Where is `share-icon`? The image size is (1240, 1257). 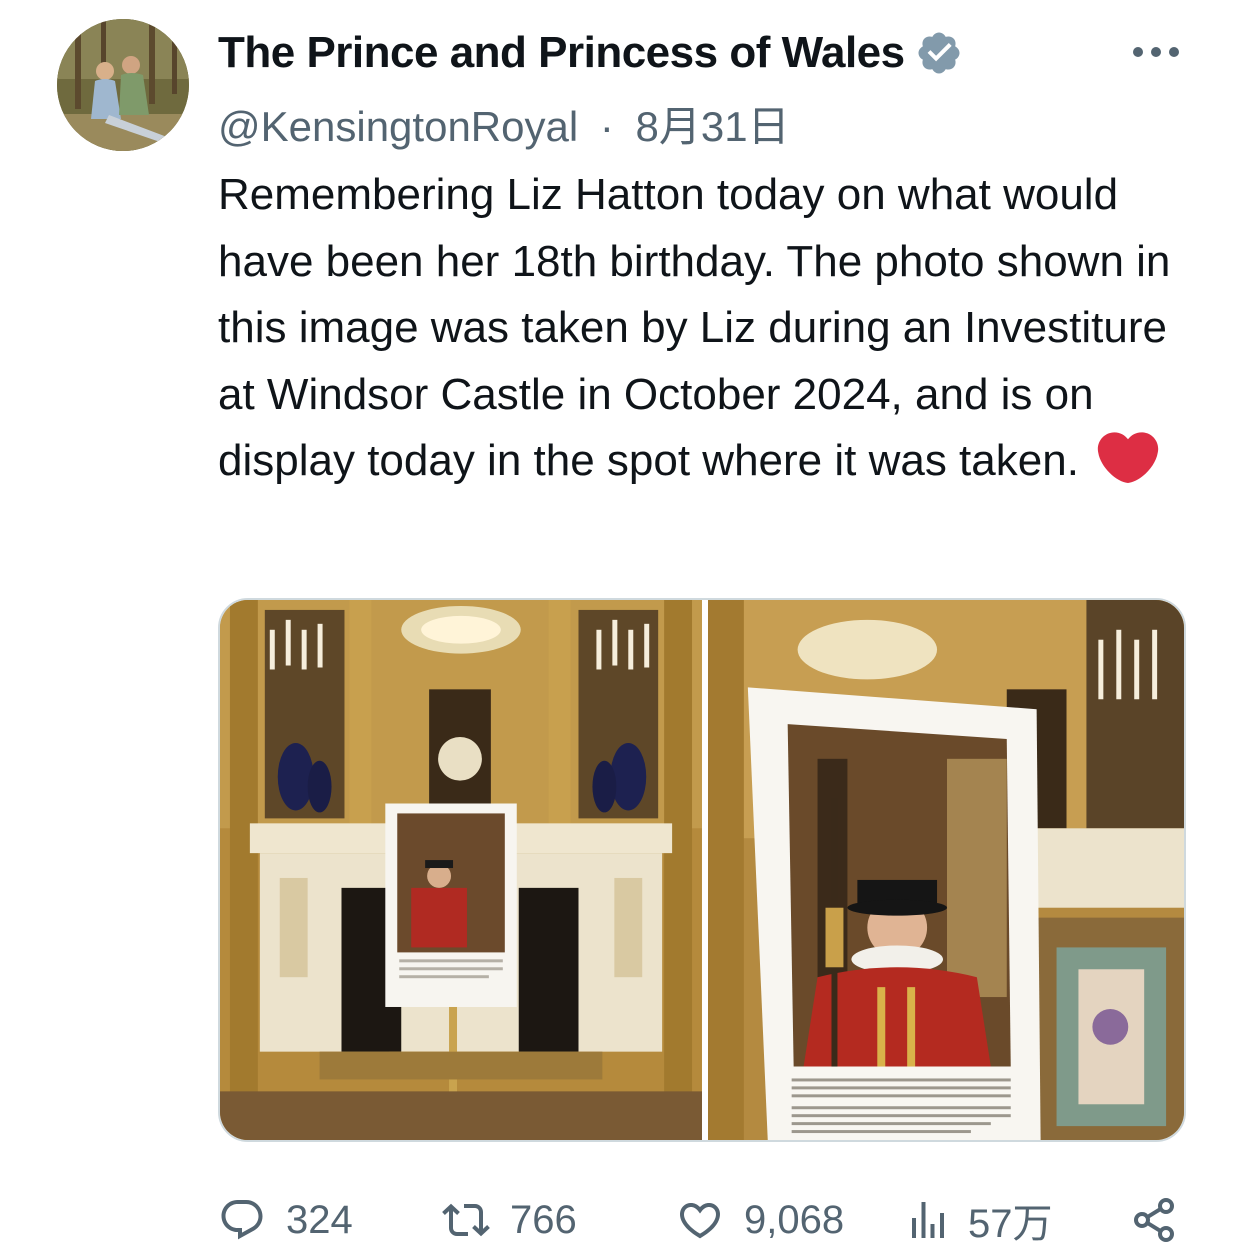
share-icon is located at coordinates (1154, 1220).